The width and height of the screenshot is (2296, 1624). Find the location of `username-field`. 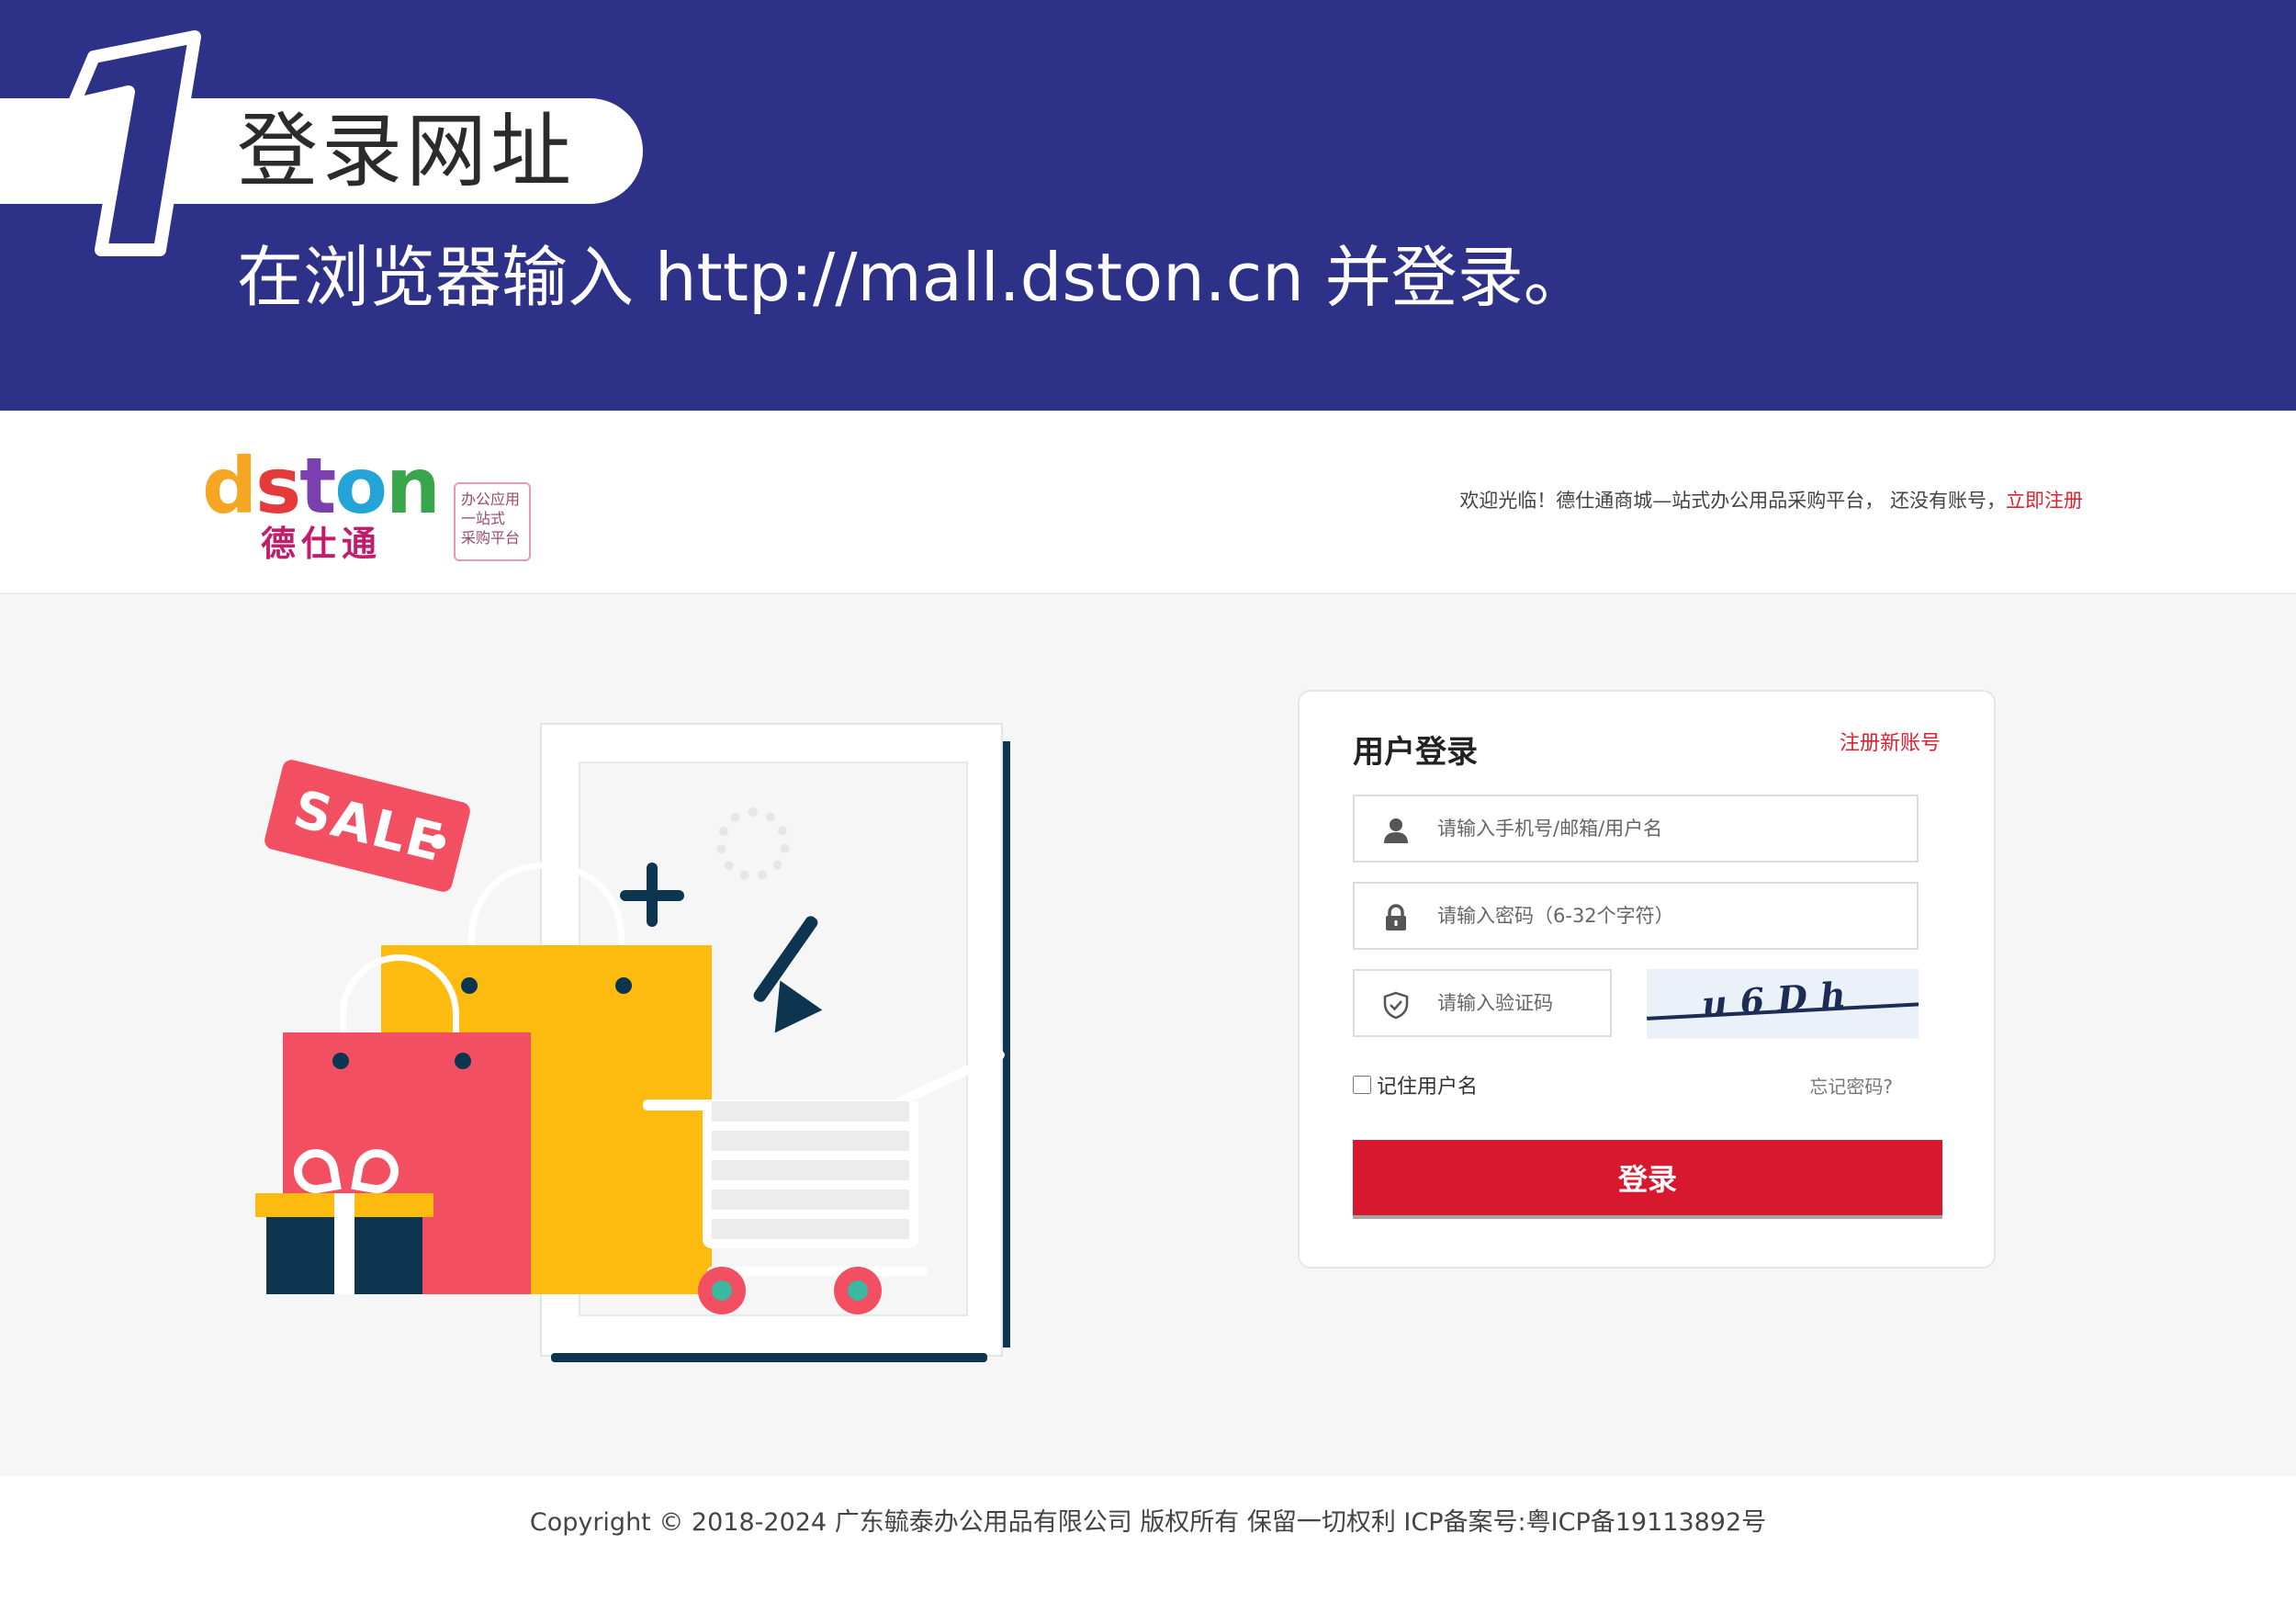

username-field is located at coordinates (1636, 829).